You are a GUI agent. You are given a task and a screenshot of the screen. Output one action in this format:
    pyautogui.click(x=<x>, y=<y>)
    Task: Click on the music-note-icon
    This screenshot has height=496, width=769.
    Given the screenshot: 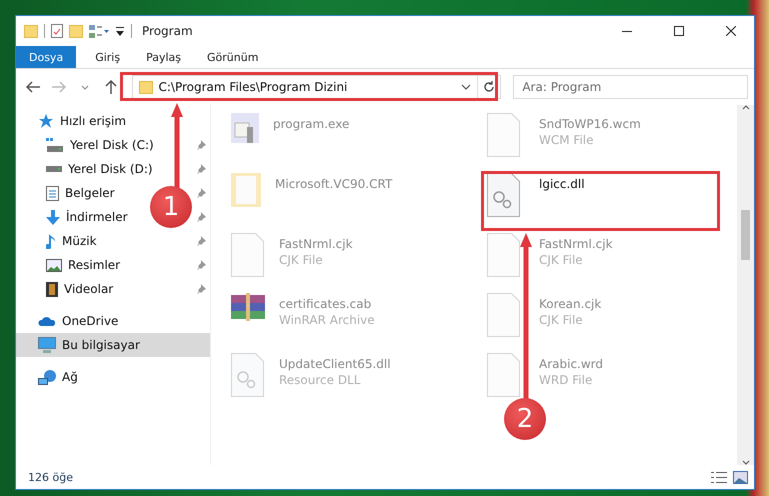 What is the action you would take?
    pyautogui.click(x=51, y=241)
    